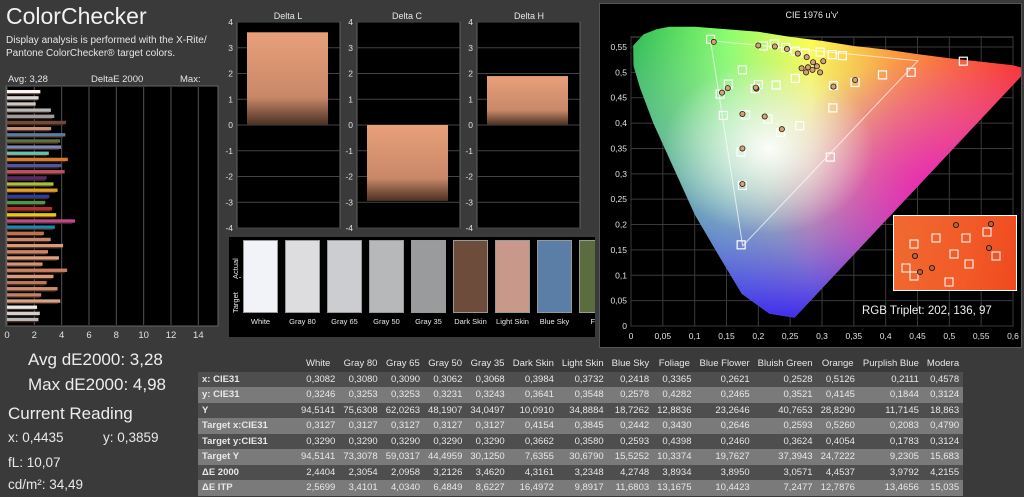  What do you see at coordinates (360, 410) in the screenshot?
I see `table-cell: 75,6308` at bounding box center [360, 410].